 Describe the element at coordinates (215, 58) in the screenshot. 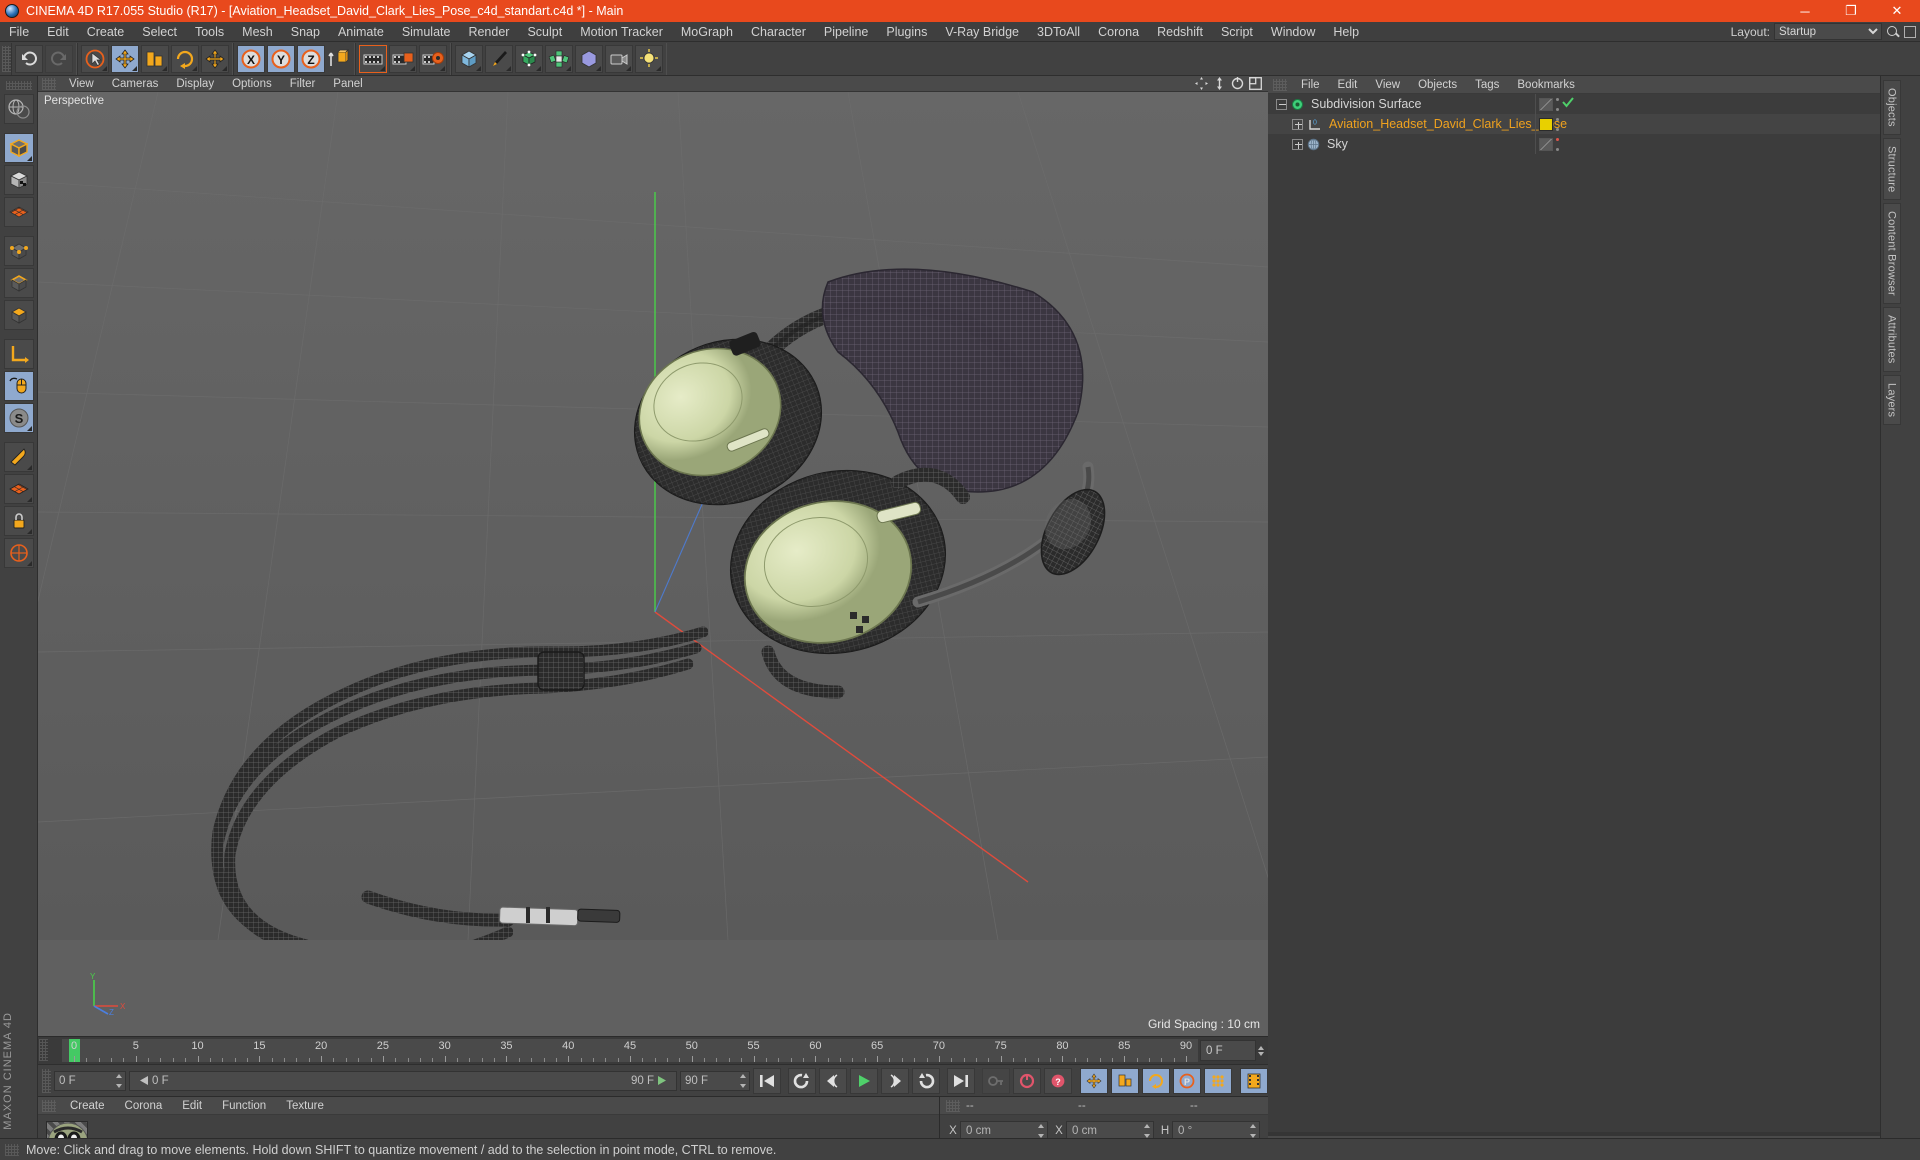

I see `universal-tool-button` at that location.